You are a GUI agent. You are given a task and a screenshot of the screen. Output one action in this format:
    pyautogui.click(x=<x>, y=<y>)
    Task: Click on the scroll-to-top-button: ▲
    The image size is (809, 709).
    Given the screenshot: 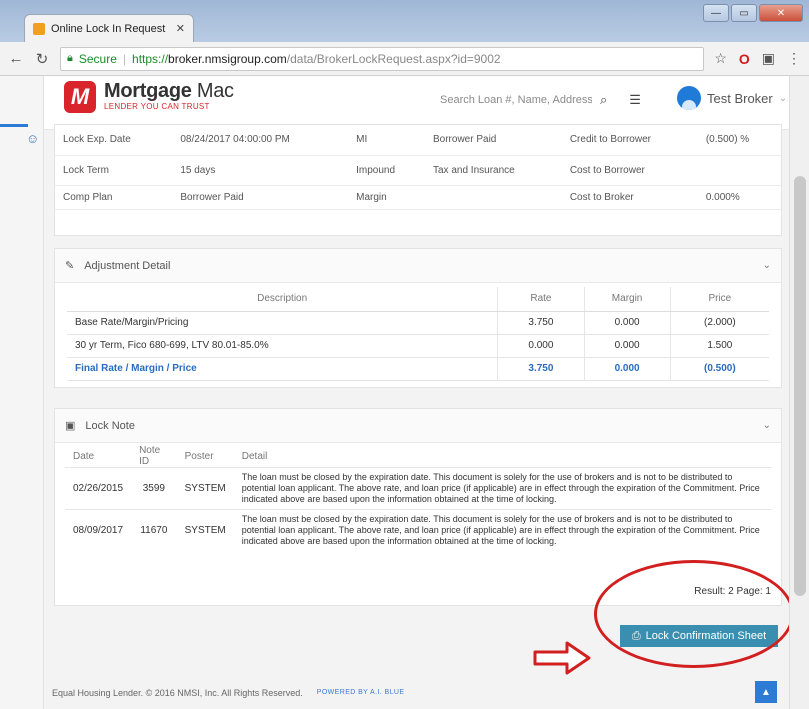 What is the action you would take?
    pyautogui.click(x=766, y=692)
    